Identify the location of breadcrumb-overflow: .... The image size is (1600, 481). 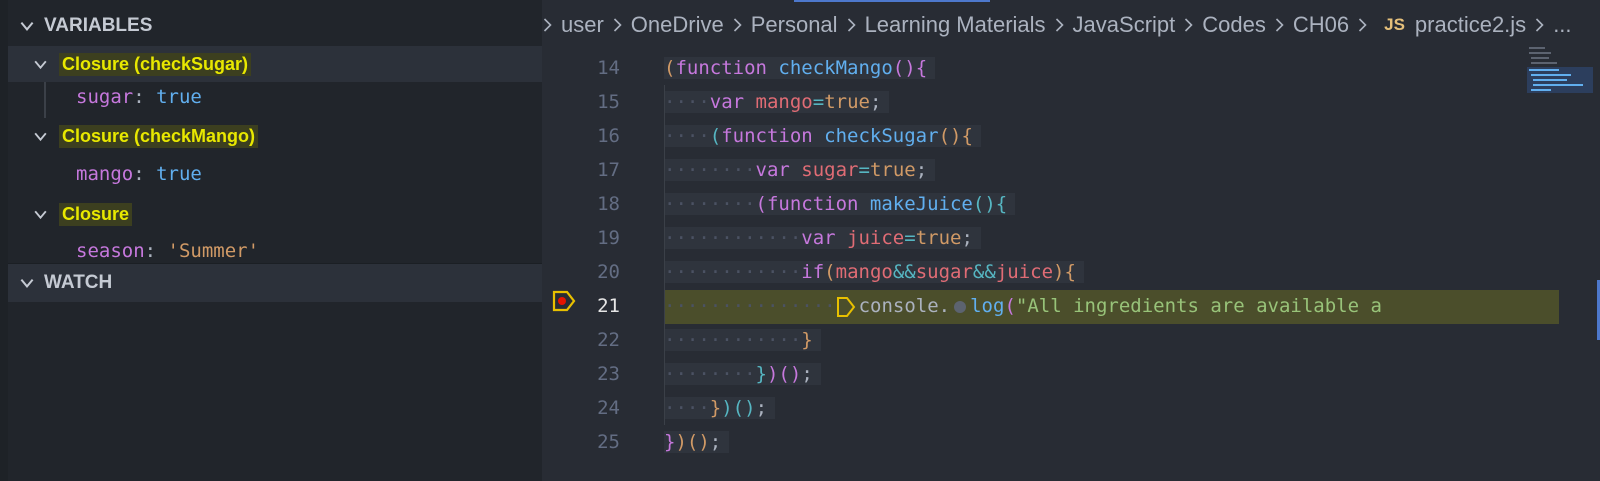
(1562, 25).